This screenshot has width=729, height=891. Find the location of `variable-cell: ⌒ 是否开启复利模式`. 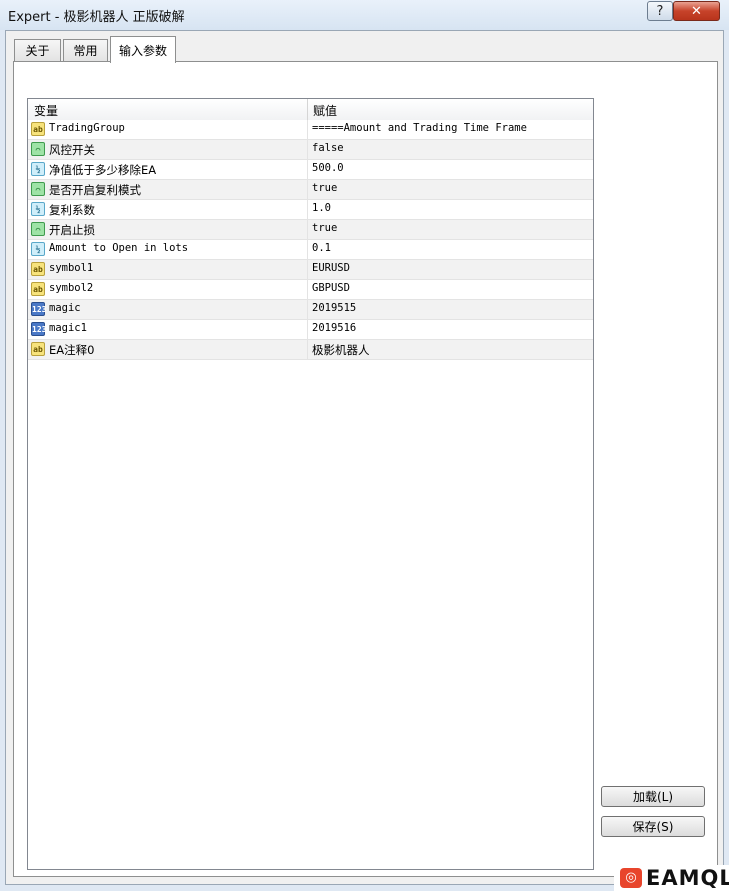

variable-cell: ⌒ 是否开启复利模式 is located at coordinates (168, 189).